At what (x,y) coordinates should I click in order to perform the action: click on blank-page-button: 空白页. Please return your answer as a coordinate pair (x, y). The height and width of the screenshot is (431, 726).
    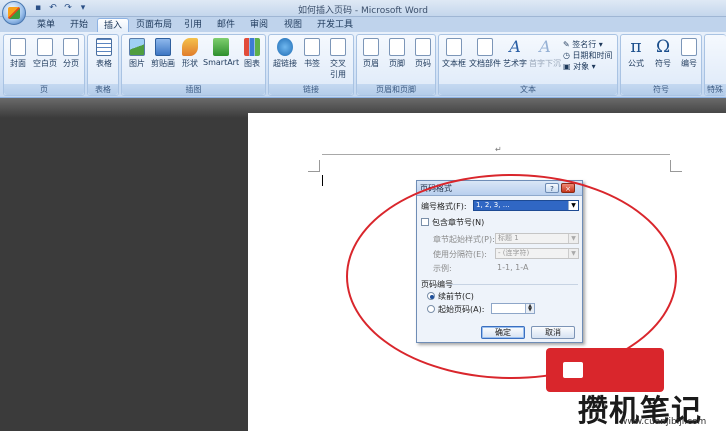
    Looking at the image, I should click on (45, 53).